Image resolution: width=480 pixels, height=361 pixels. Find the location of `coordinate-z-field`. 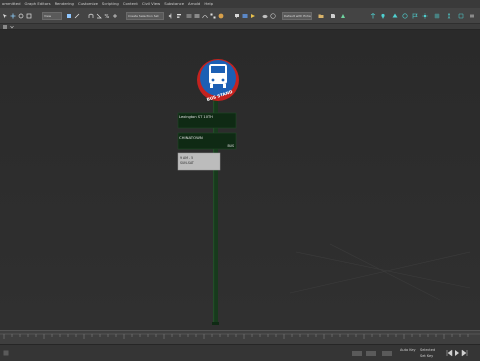

coordinate-z-field is located at coordinates (387, 353).